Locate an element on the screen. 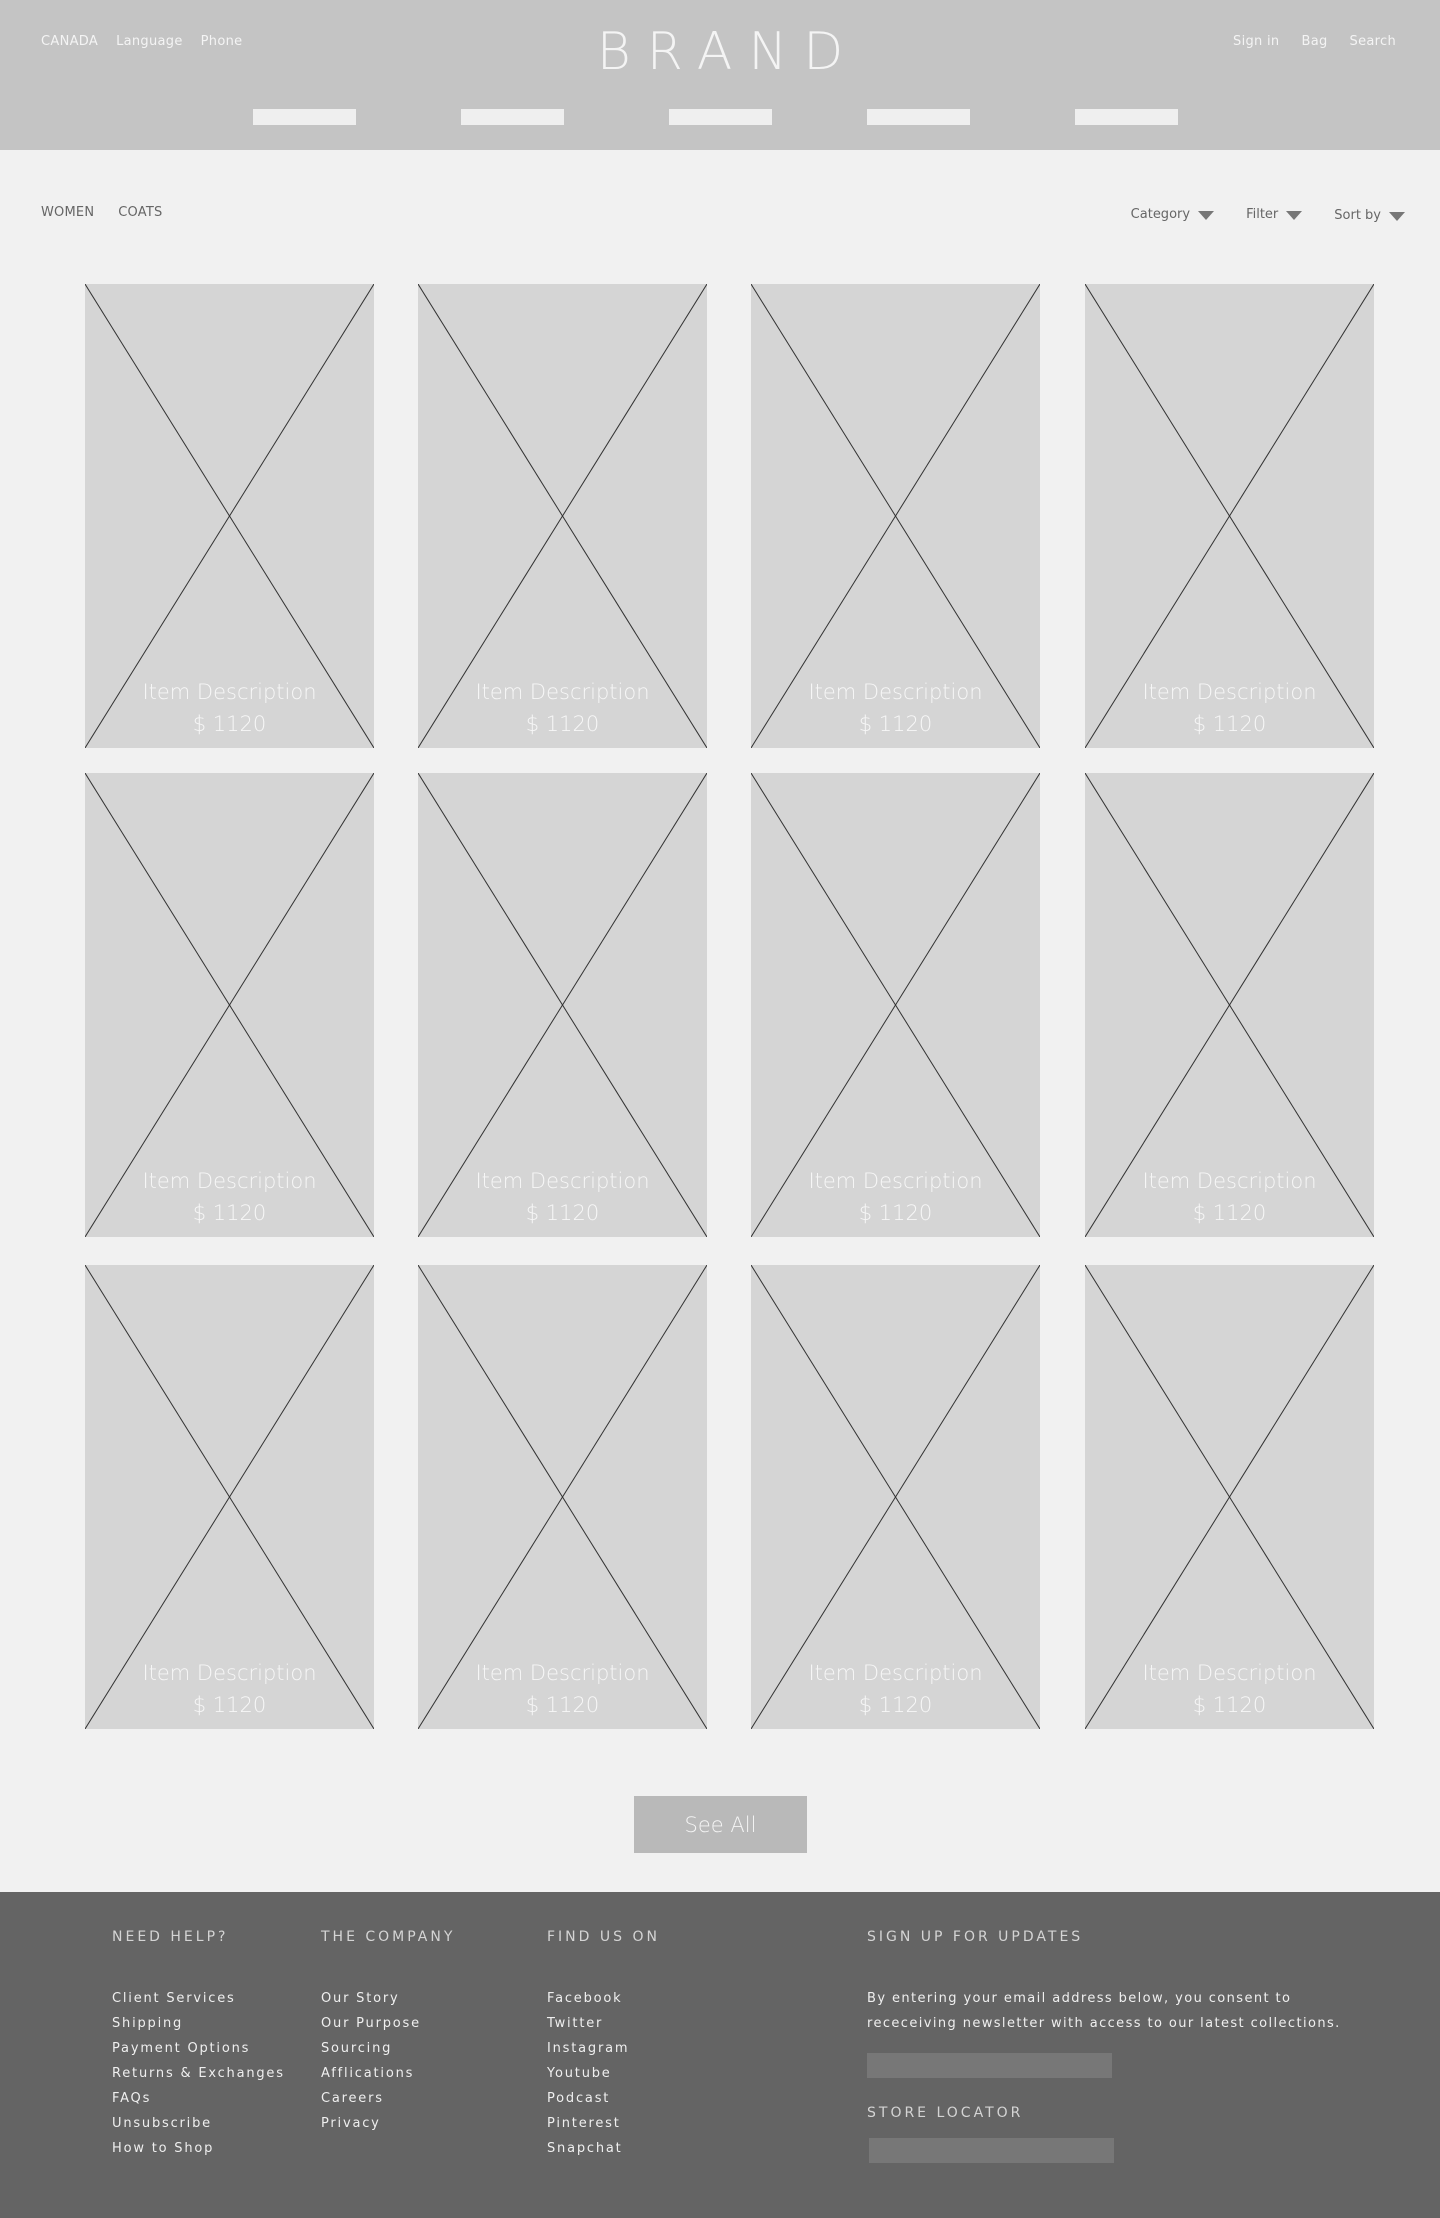  snapchat-link: Snapchat is located at coordinates (603, 2148).